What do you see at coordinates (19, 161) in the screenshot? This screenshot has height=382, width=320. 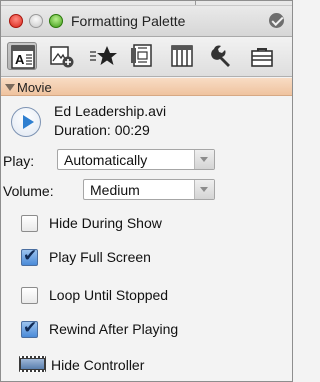 I see `play-label: Play:` at bounding box center [19, 161].